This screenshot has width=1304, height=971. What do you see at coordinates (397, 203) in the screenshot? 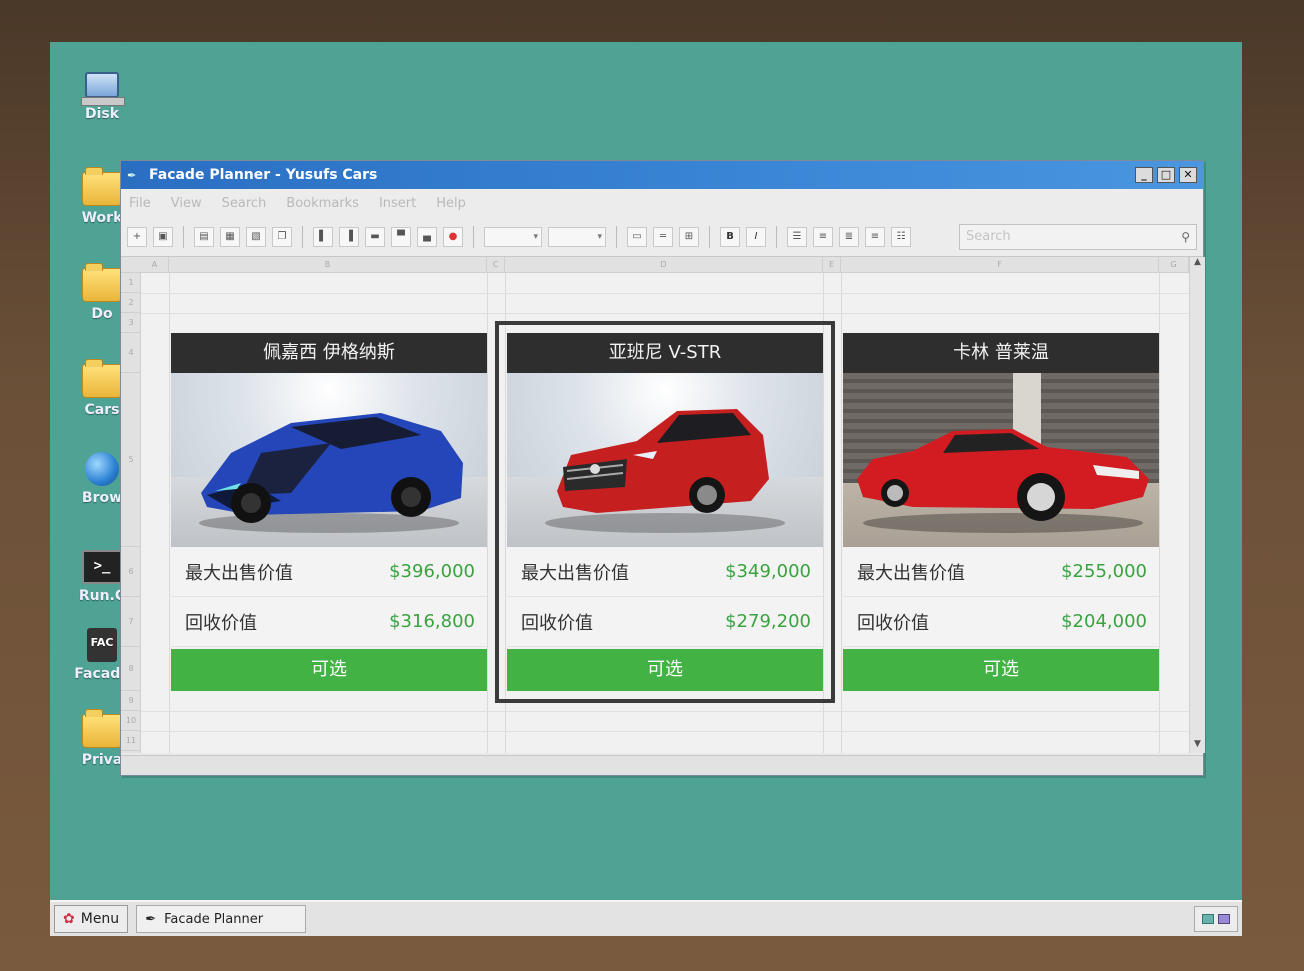
I see `menu-insert: Insert` at bounding box center [397, 203].